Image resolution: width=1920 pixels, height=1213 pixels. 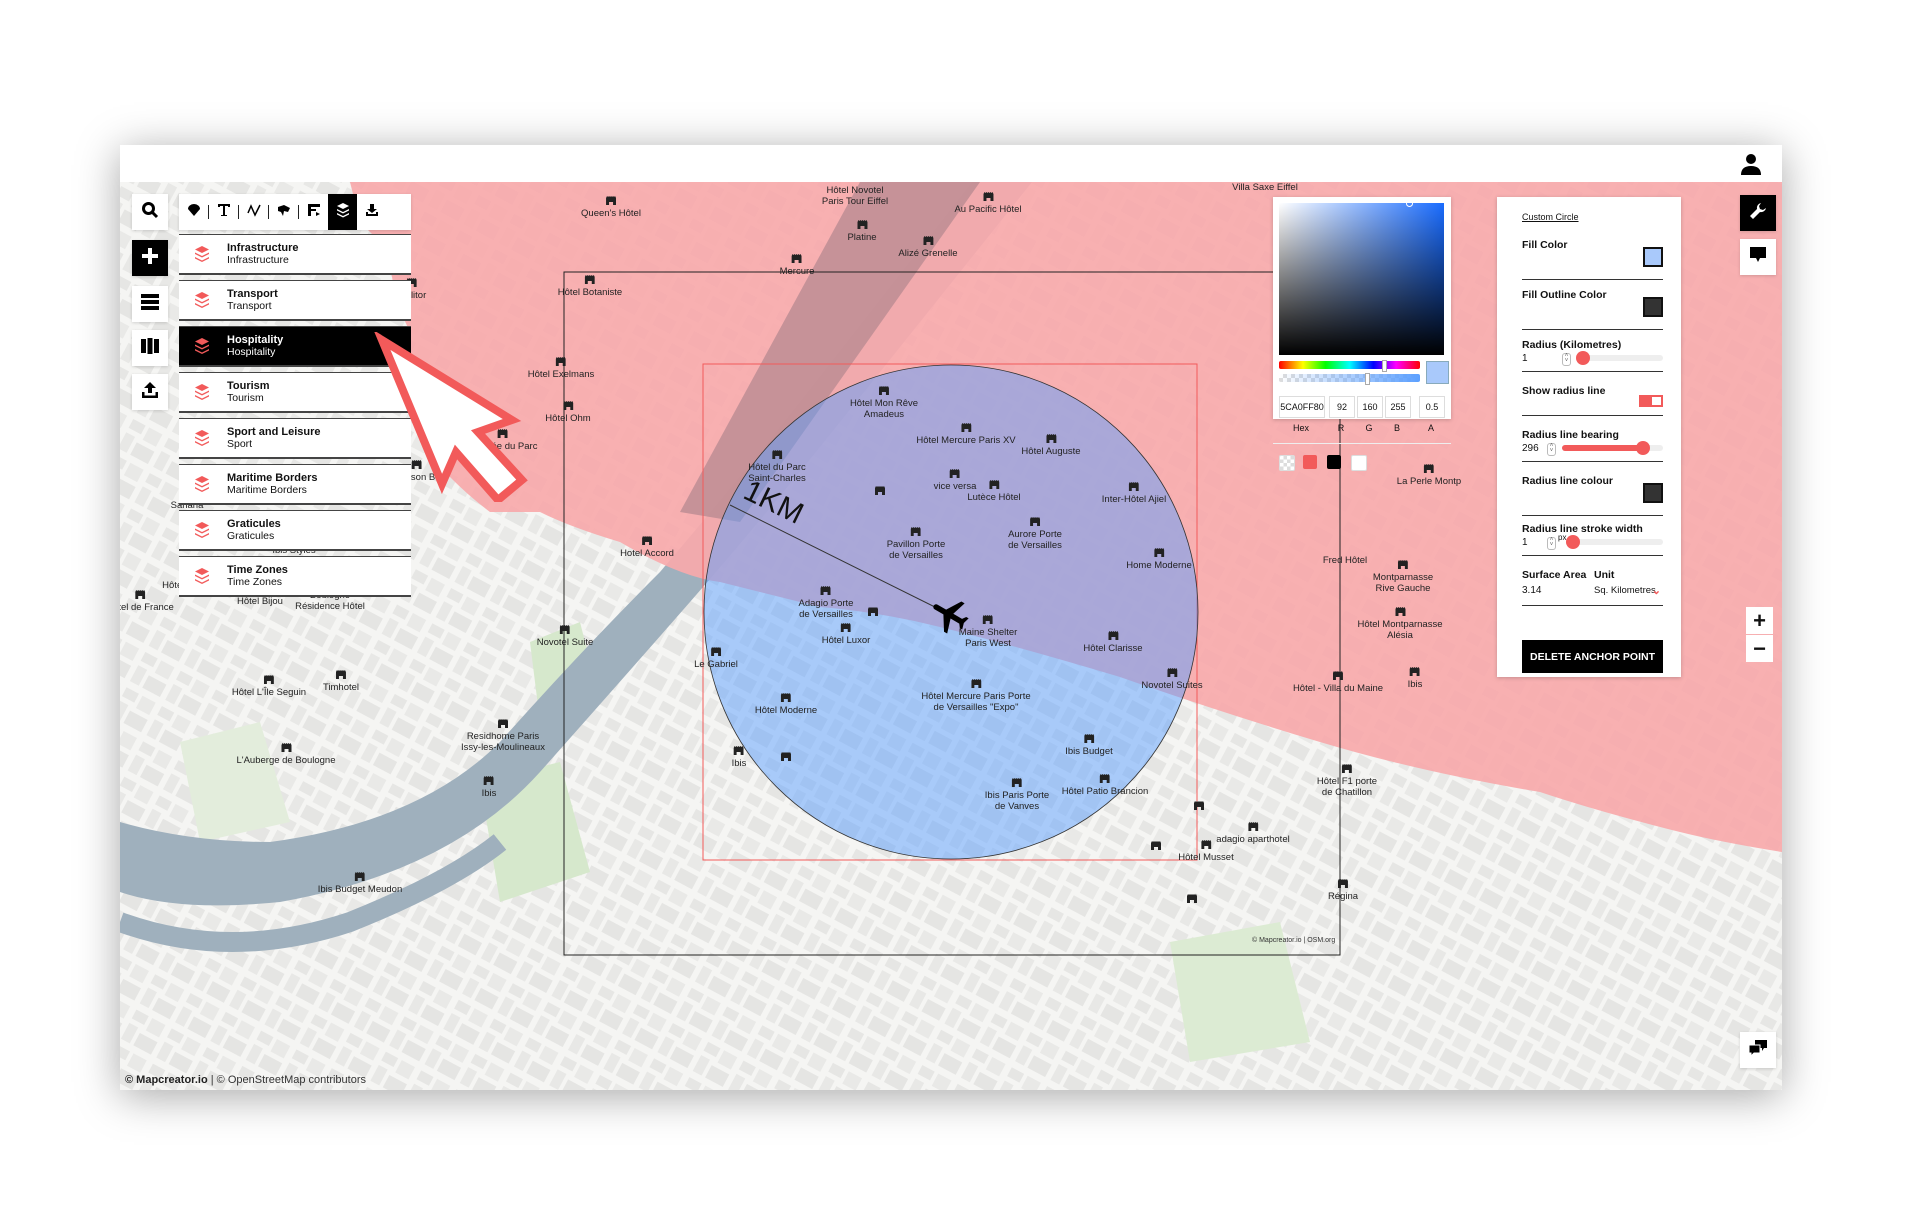 I want to click on hotel-poi: Hôtel Mon Rêve Amadeus, so click(x=884, y=403).